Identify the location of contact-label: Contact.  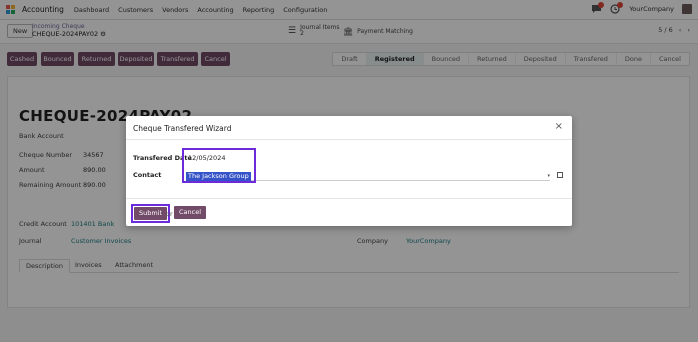
(147, 175).